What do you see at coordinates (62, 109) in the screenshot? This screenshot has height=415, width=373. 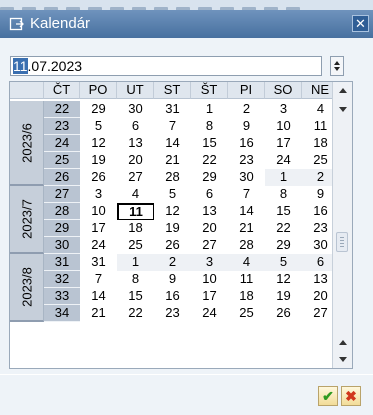 I see `week-number: 22` at bounding box center [62, 109].